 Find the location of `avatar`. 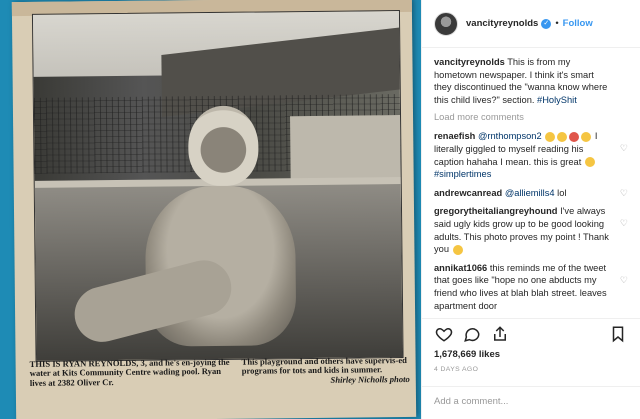

avatar is located at coordinates (446, 23).